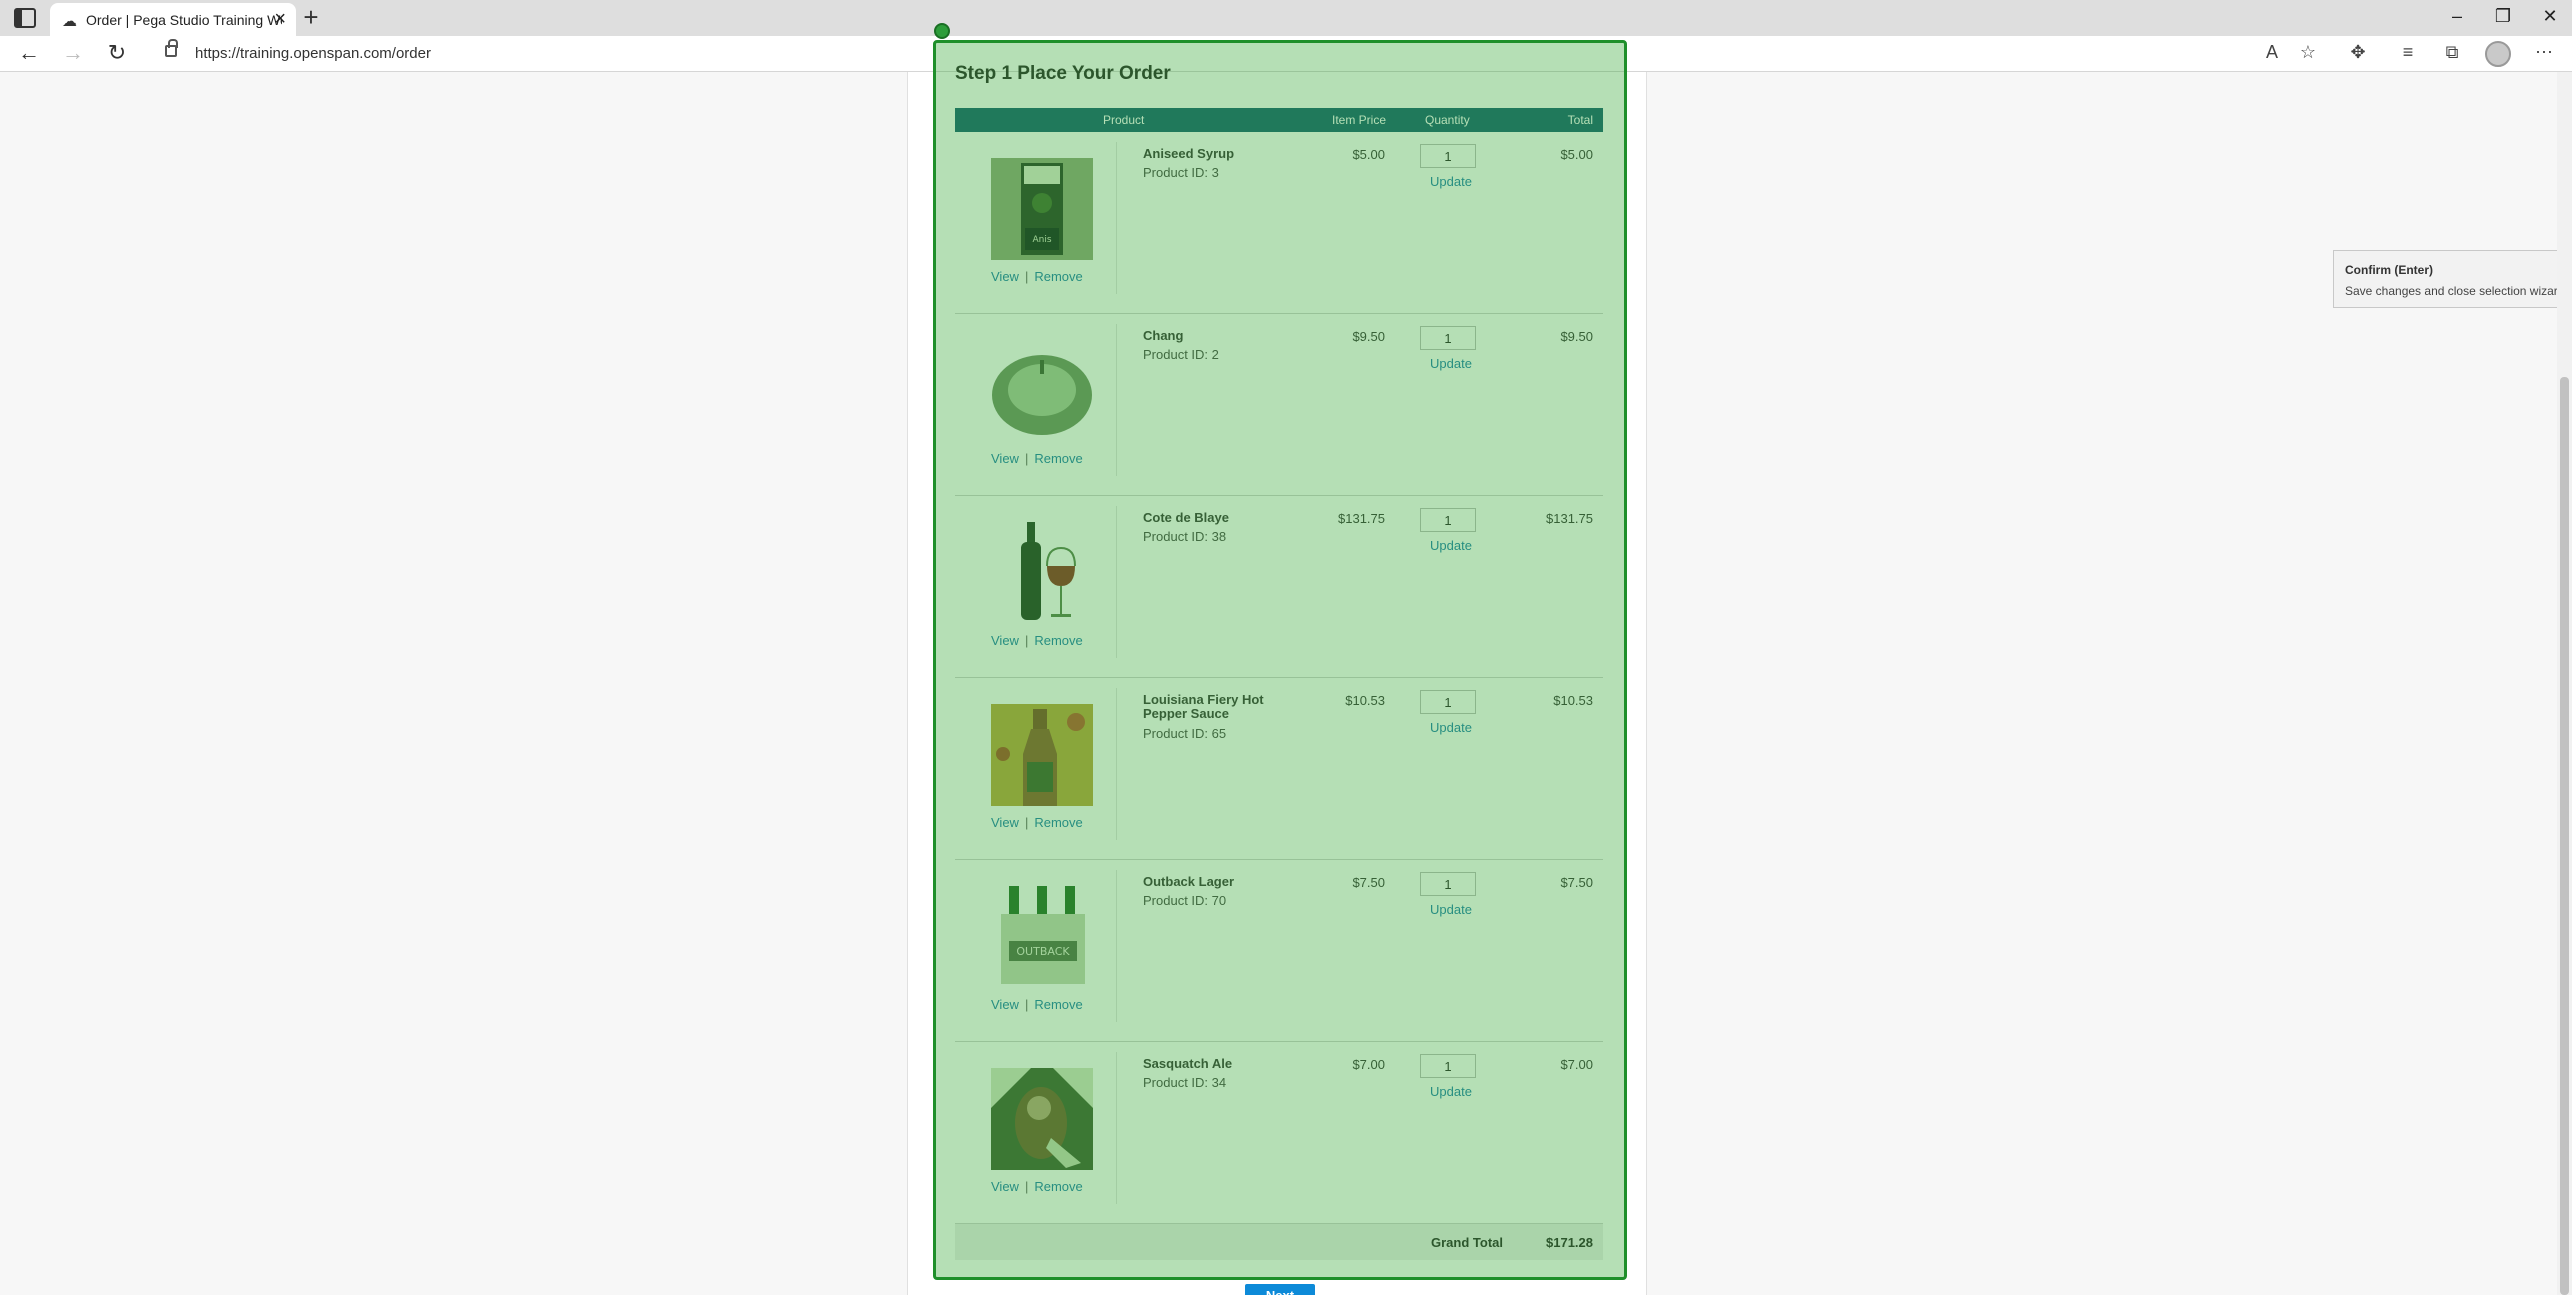 This screenshot has width=2572, height=1295. I want to click on back-icon: ←, so click(29, 53).